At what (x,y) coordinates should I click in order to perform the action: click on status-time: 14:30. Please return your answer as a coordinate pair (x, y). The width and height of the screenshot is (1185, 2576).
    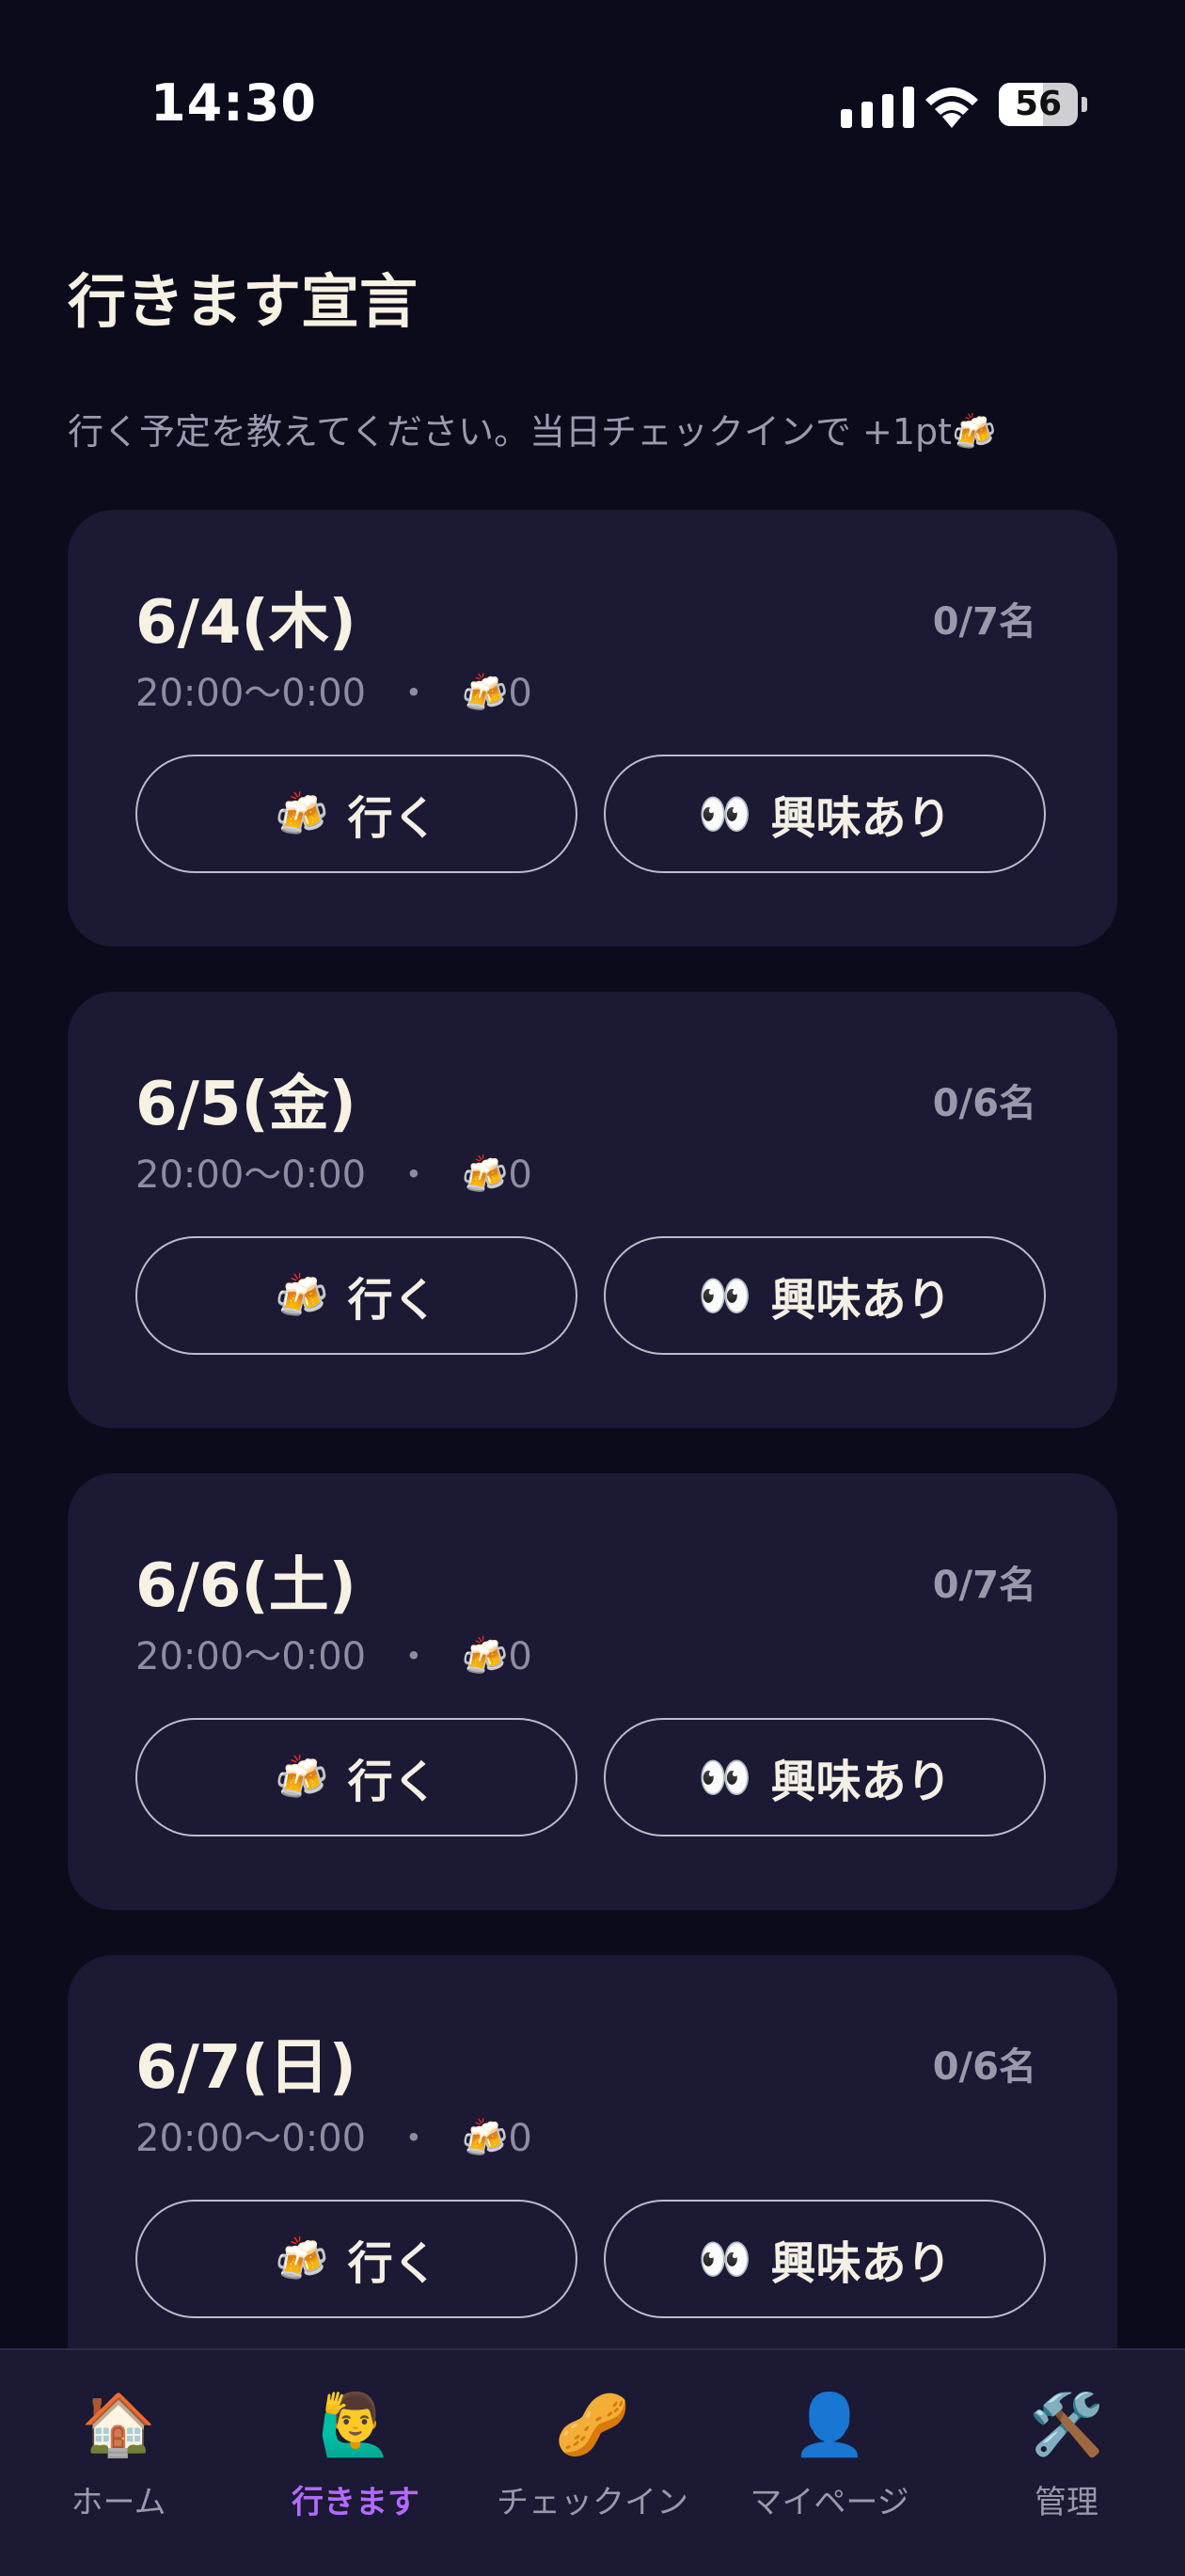
    Looking at the image, I should click on (233, 103).